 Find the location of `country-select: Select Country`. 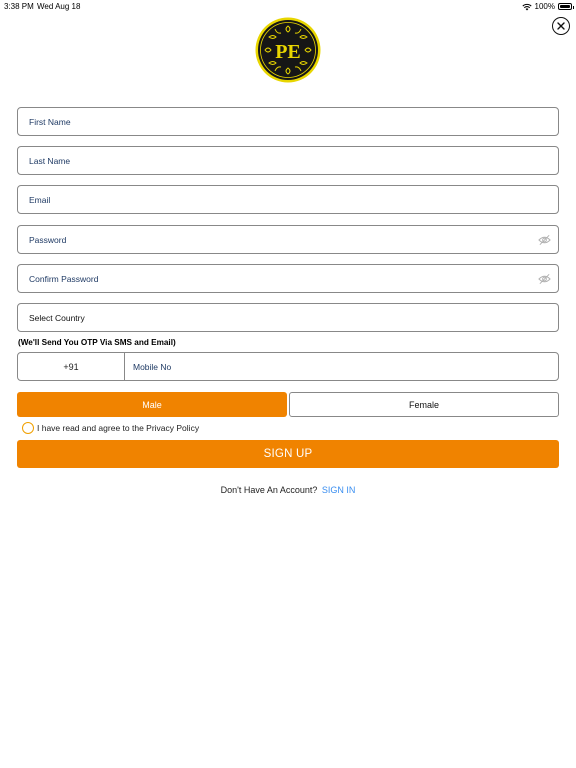

country-select: Select Country is located at coordinates (288, 317).